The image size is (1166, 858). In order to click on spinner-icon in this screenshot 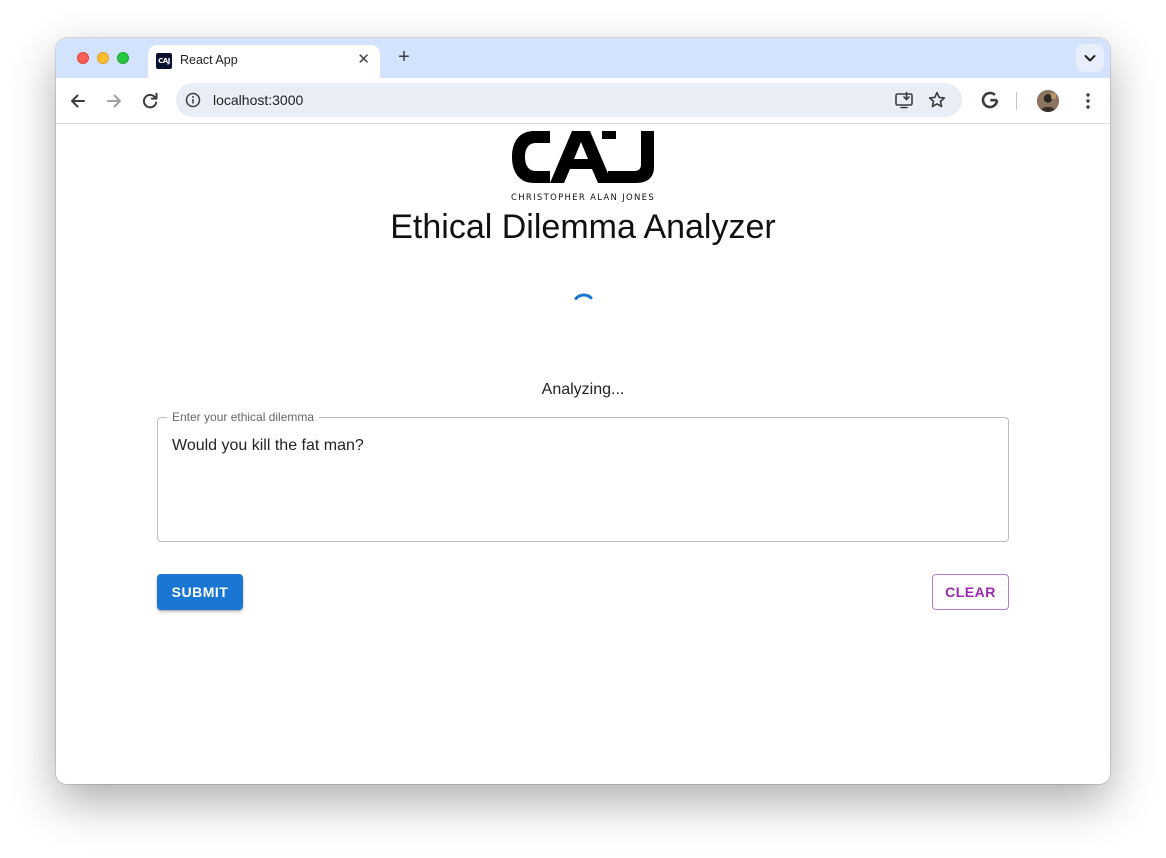, I will do `click(583, 296)`.